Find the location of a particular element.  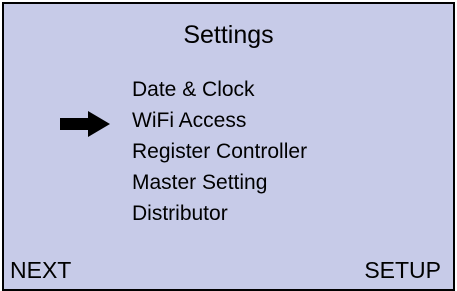

setup-button: SETUP is located at coordinates (402, 270).